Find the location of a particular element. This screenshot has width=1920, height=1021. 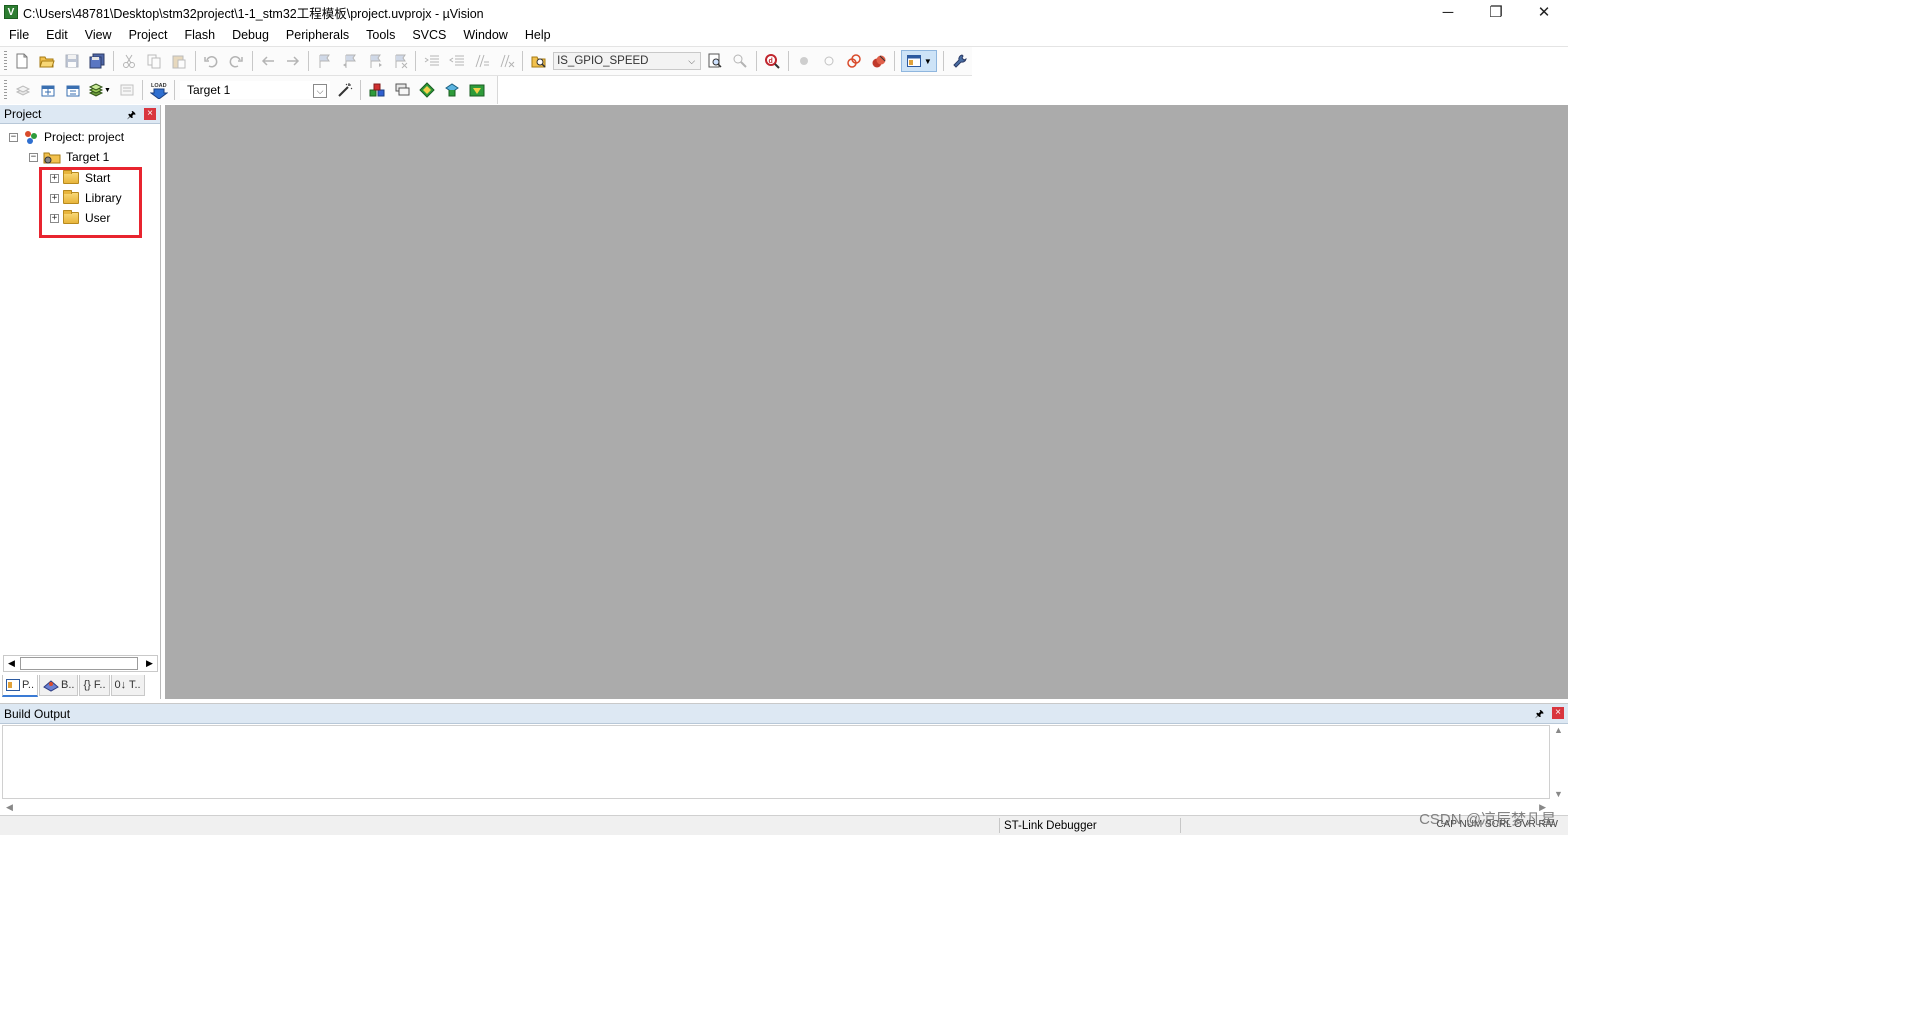

scroll-up-icon: ▲ is located at coordinates (1558, 730).